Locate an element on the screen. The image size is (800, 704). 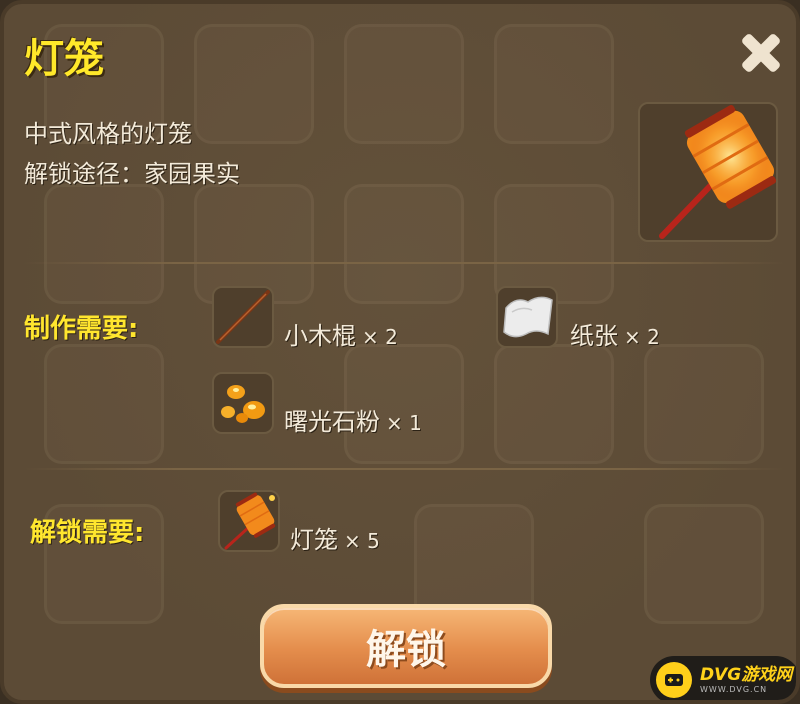
unlock-req-label: 解锁需要: is located at coordinates (87, 533).